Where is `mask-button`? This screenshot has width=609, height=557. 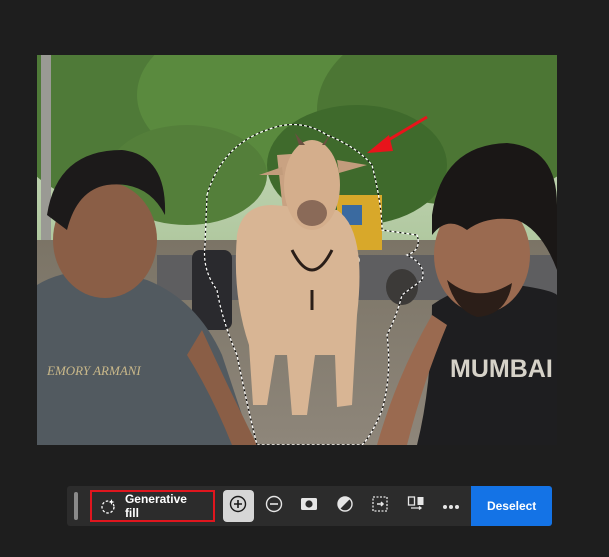
mask-button is located at coordinates (310, 506).